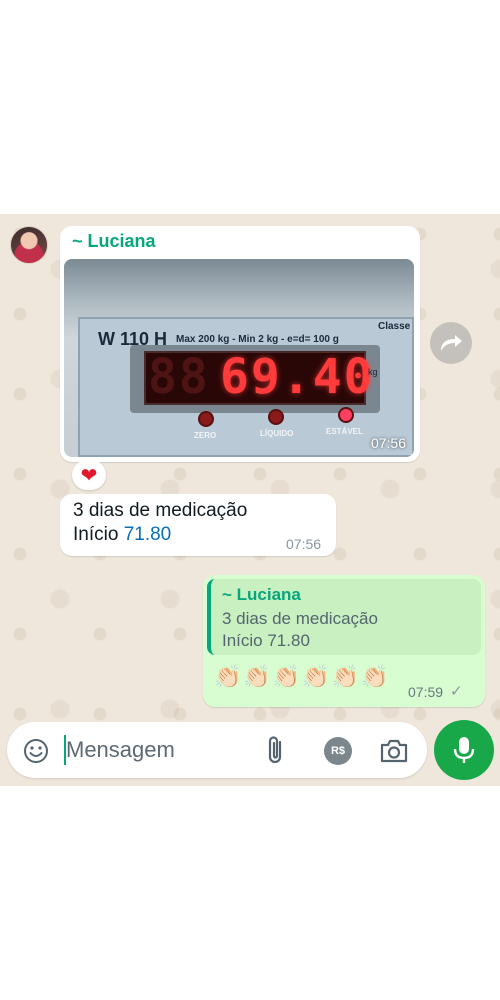 This screenshot has width=500, height=1000. Describe the element at coordinates (179, 377) in the screenshot. I see `display-ghost-digits: 88` at that location.